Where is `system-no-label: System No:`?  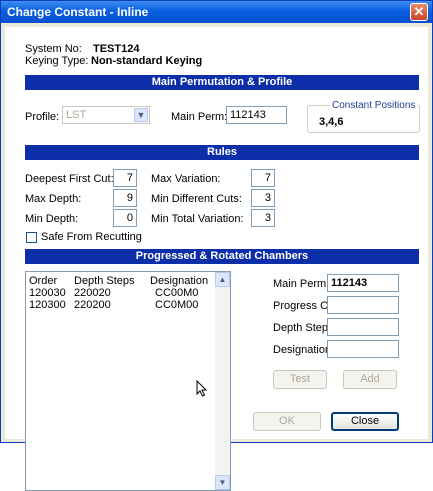
system-no-label: System No: is located at coordinates (53, 49).